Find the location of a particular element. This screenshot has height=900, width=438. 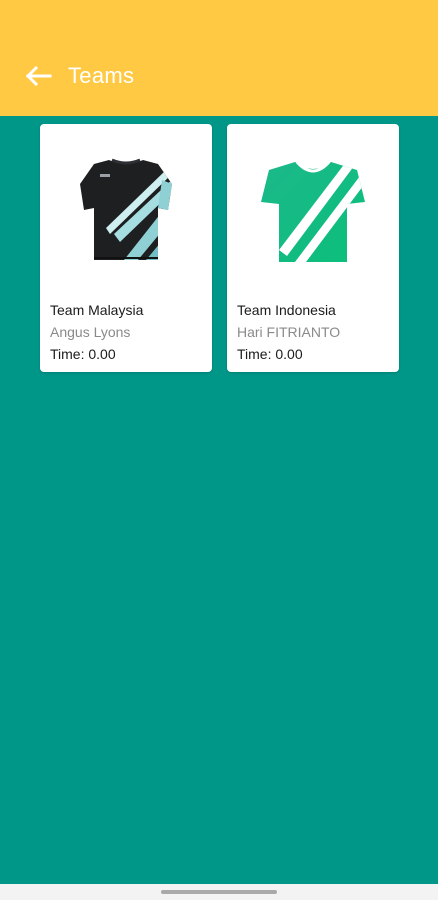

arrow-left-icon is located at coordinates (38, 76).